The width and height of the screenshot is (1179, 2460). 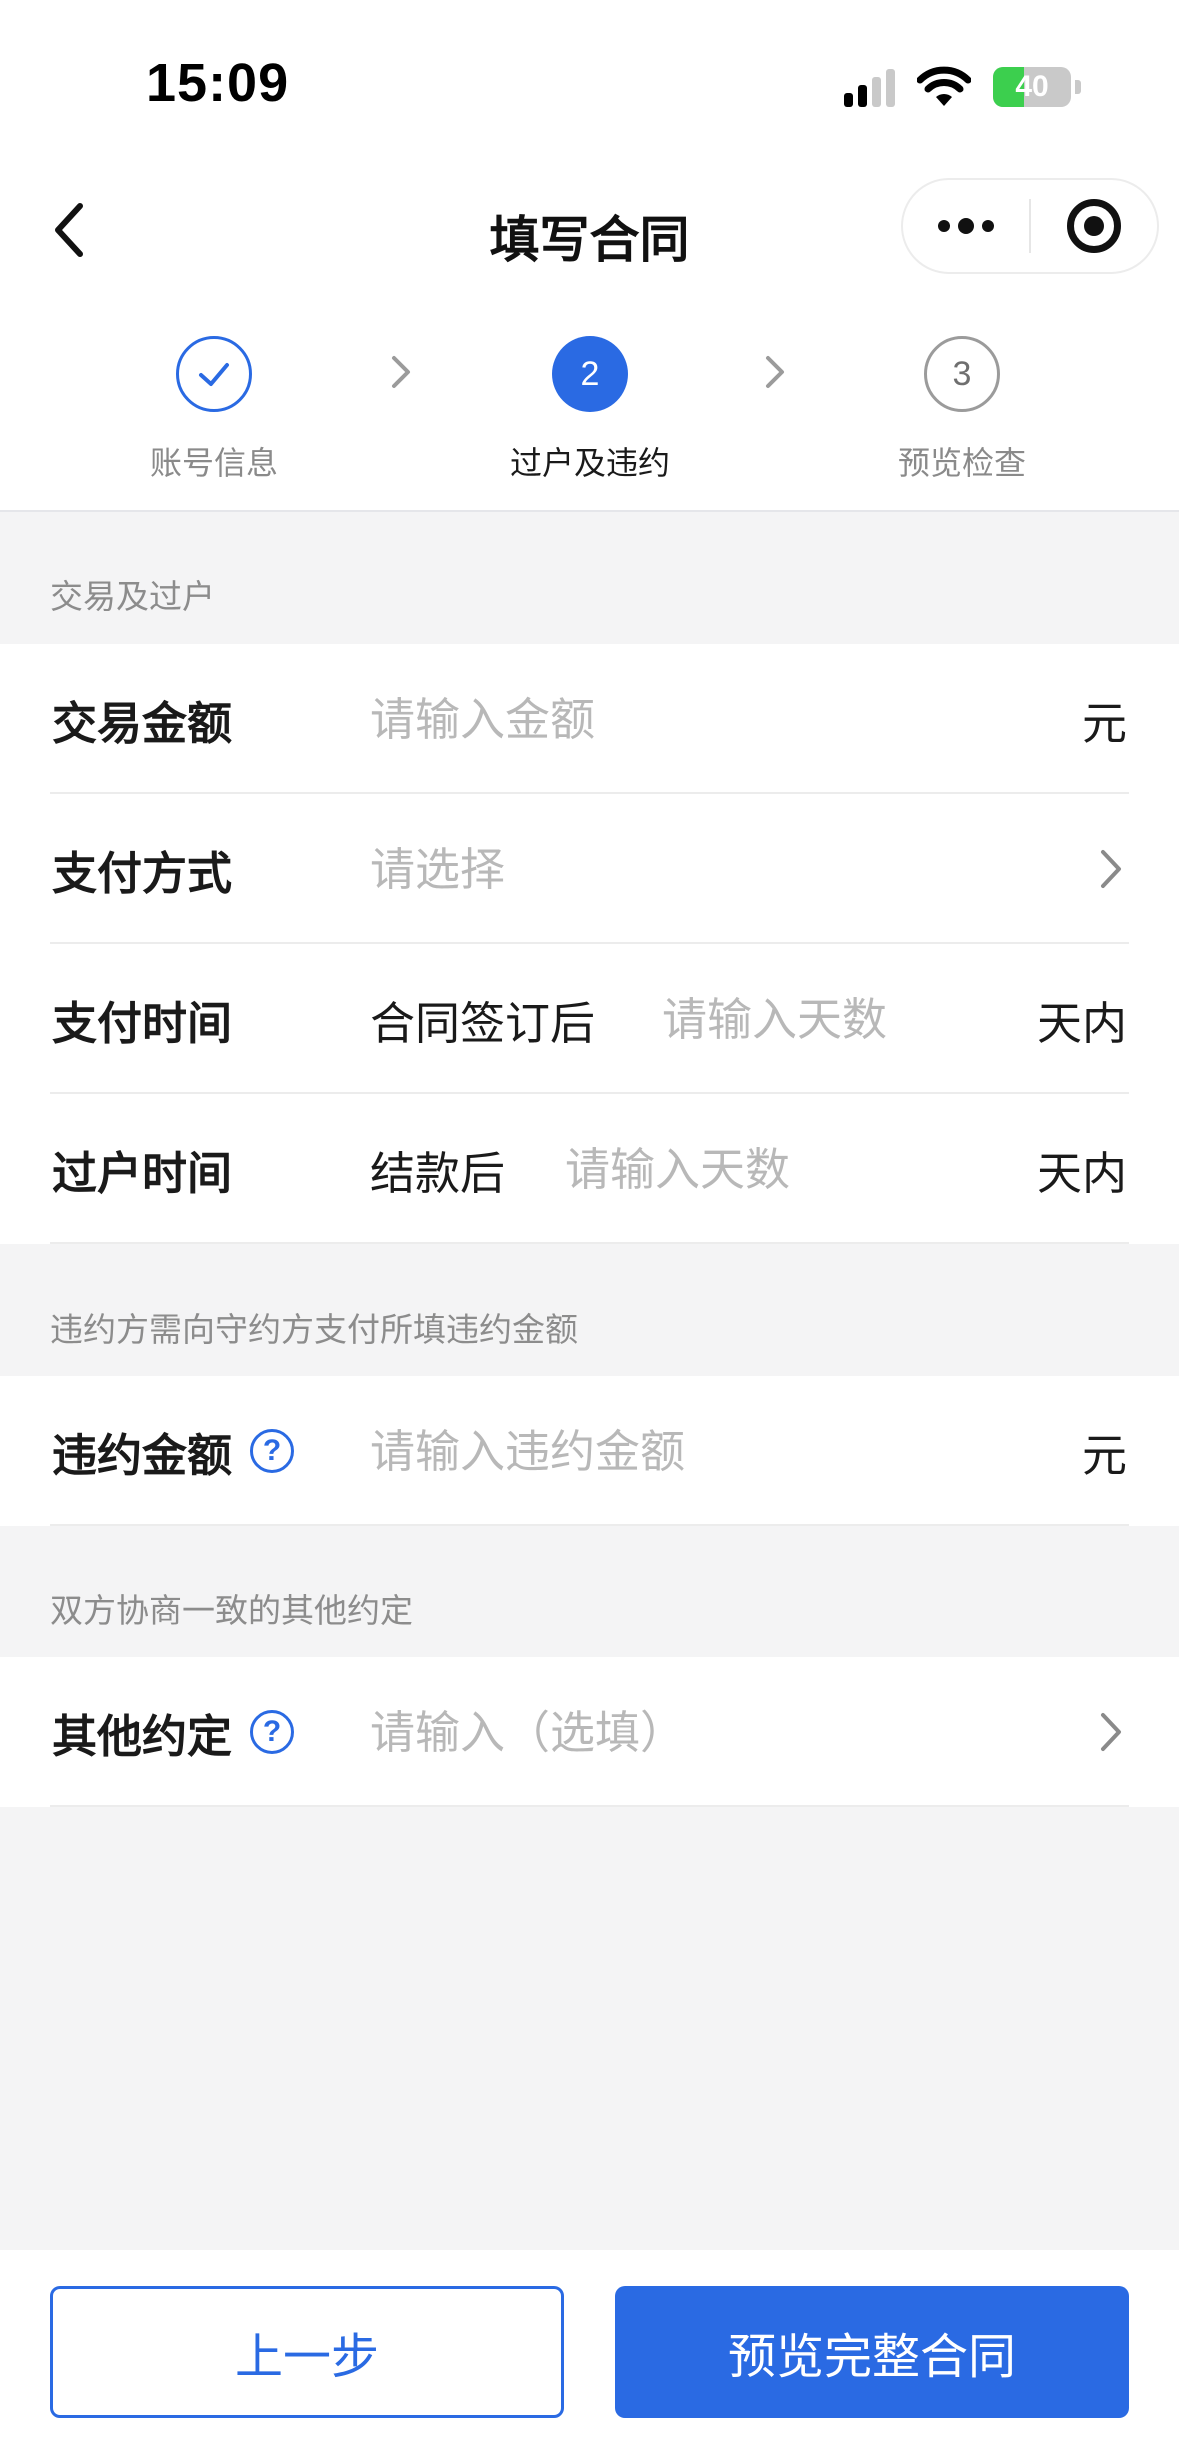 I want to click on status-time: 15:09, so click(x=218, y=83).